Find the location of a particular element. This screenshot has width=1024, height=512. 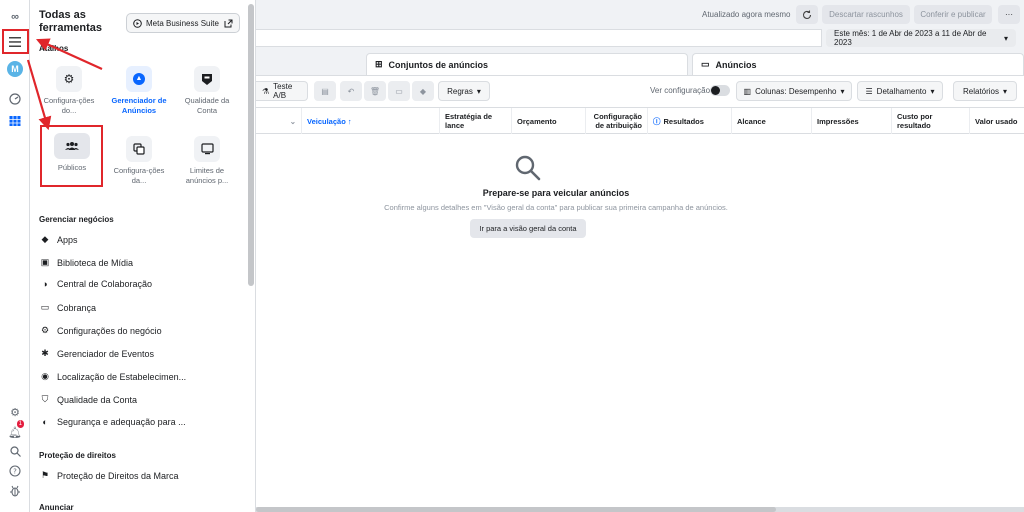

menu-item-label: Qualidade da Conta is located at coordinates (97, 399).